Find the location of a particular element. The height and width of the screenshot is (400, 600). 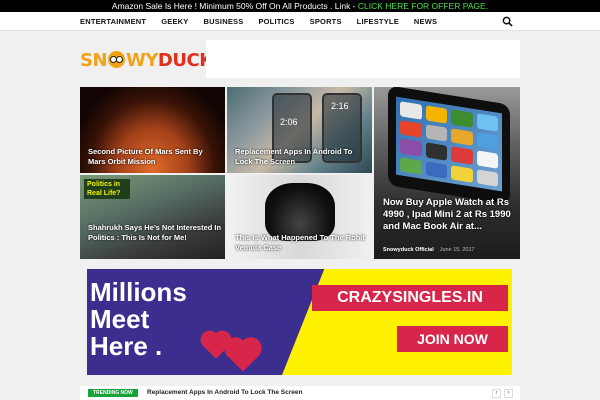

trending-next-icon: › is located at coordinates (508, 393).